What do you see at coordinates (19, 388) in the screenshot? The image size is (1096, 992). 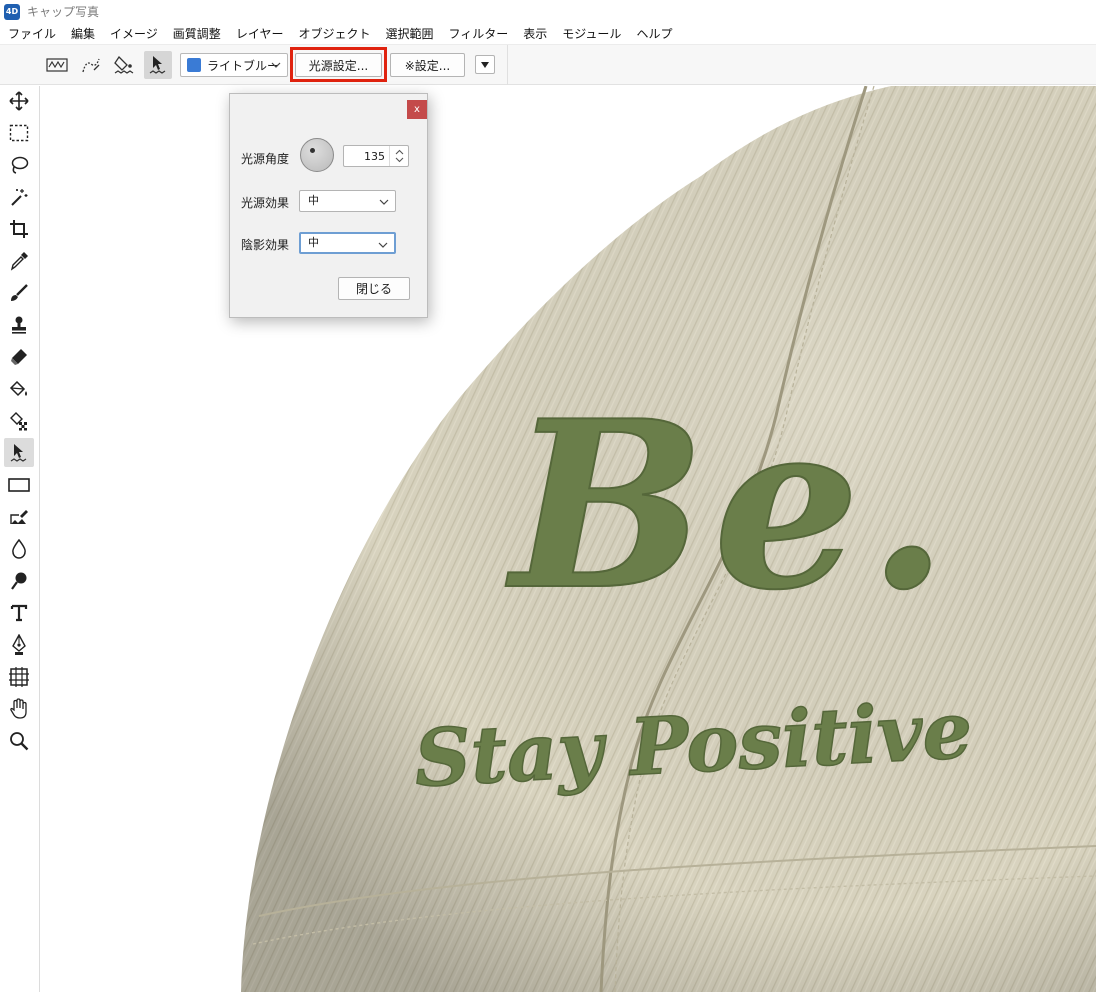 I see `paint-bucket-icon` at bounding box center [19, 388].